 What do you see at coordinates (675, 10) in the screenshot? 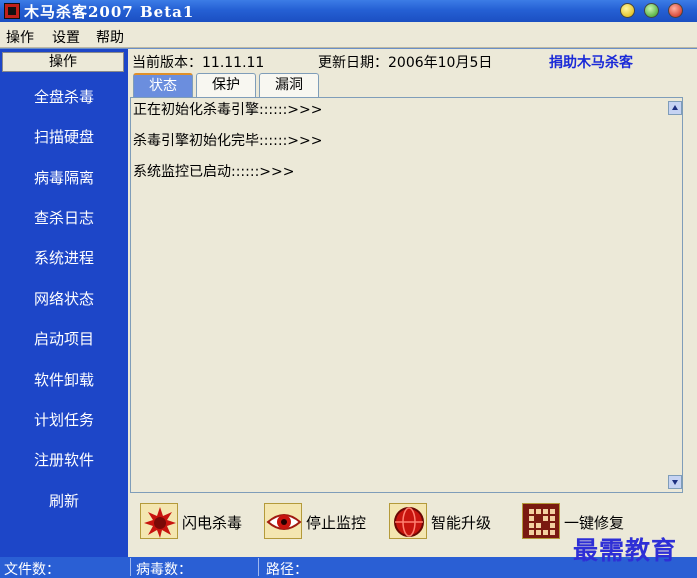
I see `close-button` at bounding box center [675, 10].